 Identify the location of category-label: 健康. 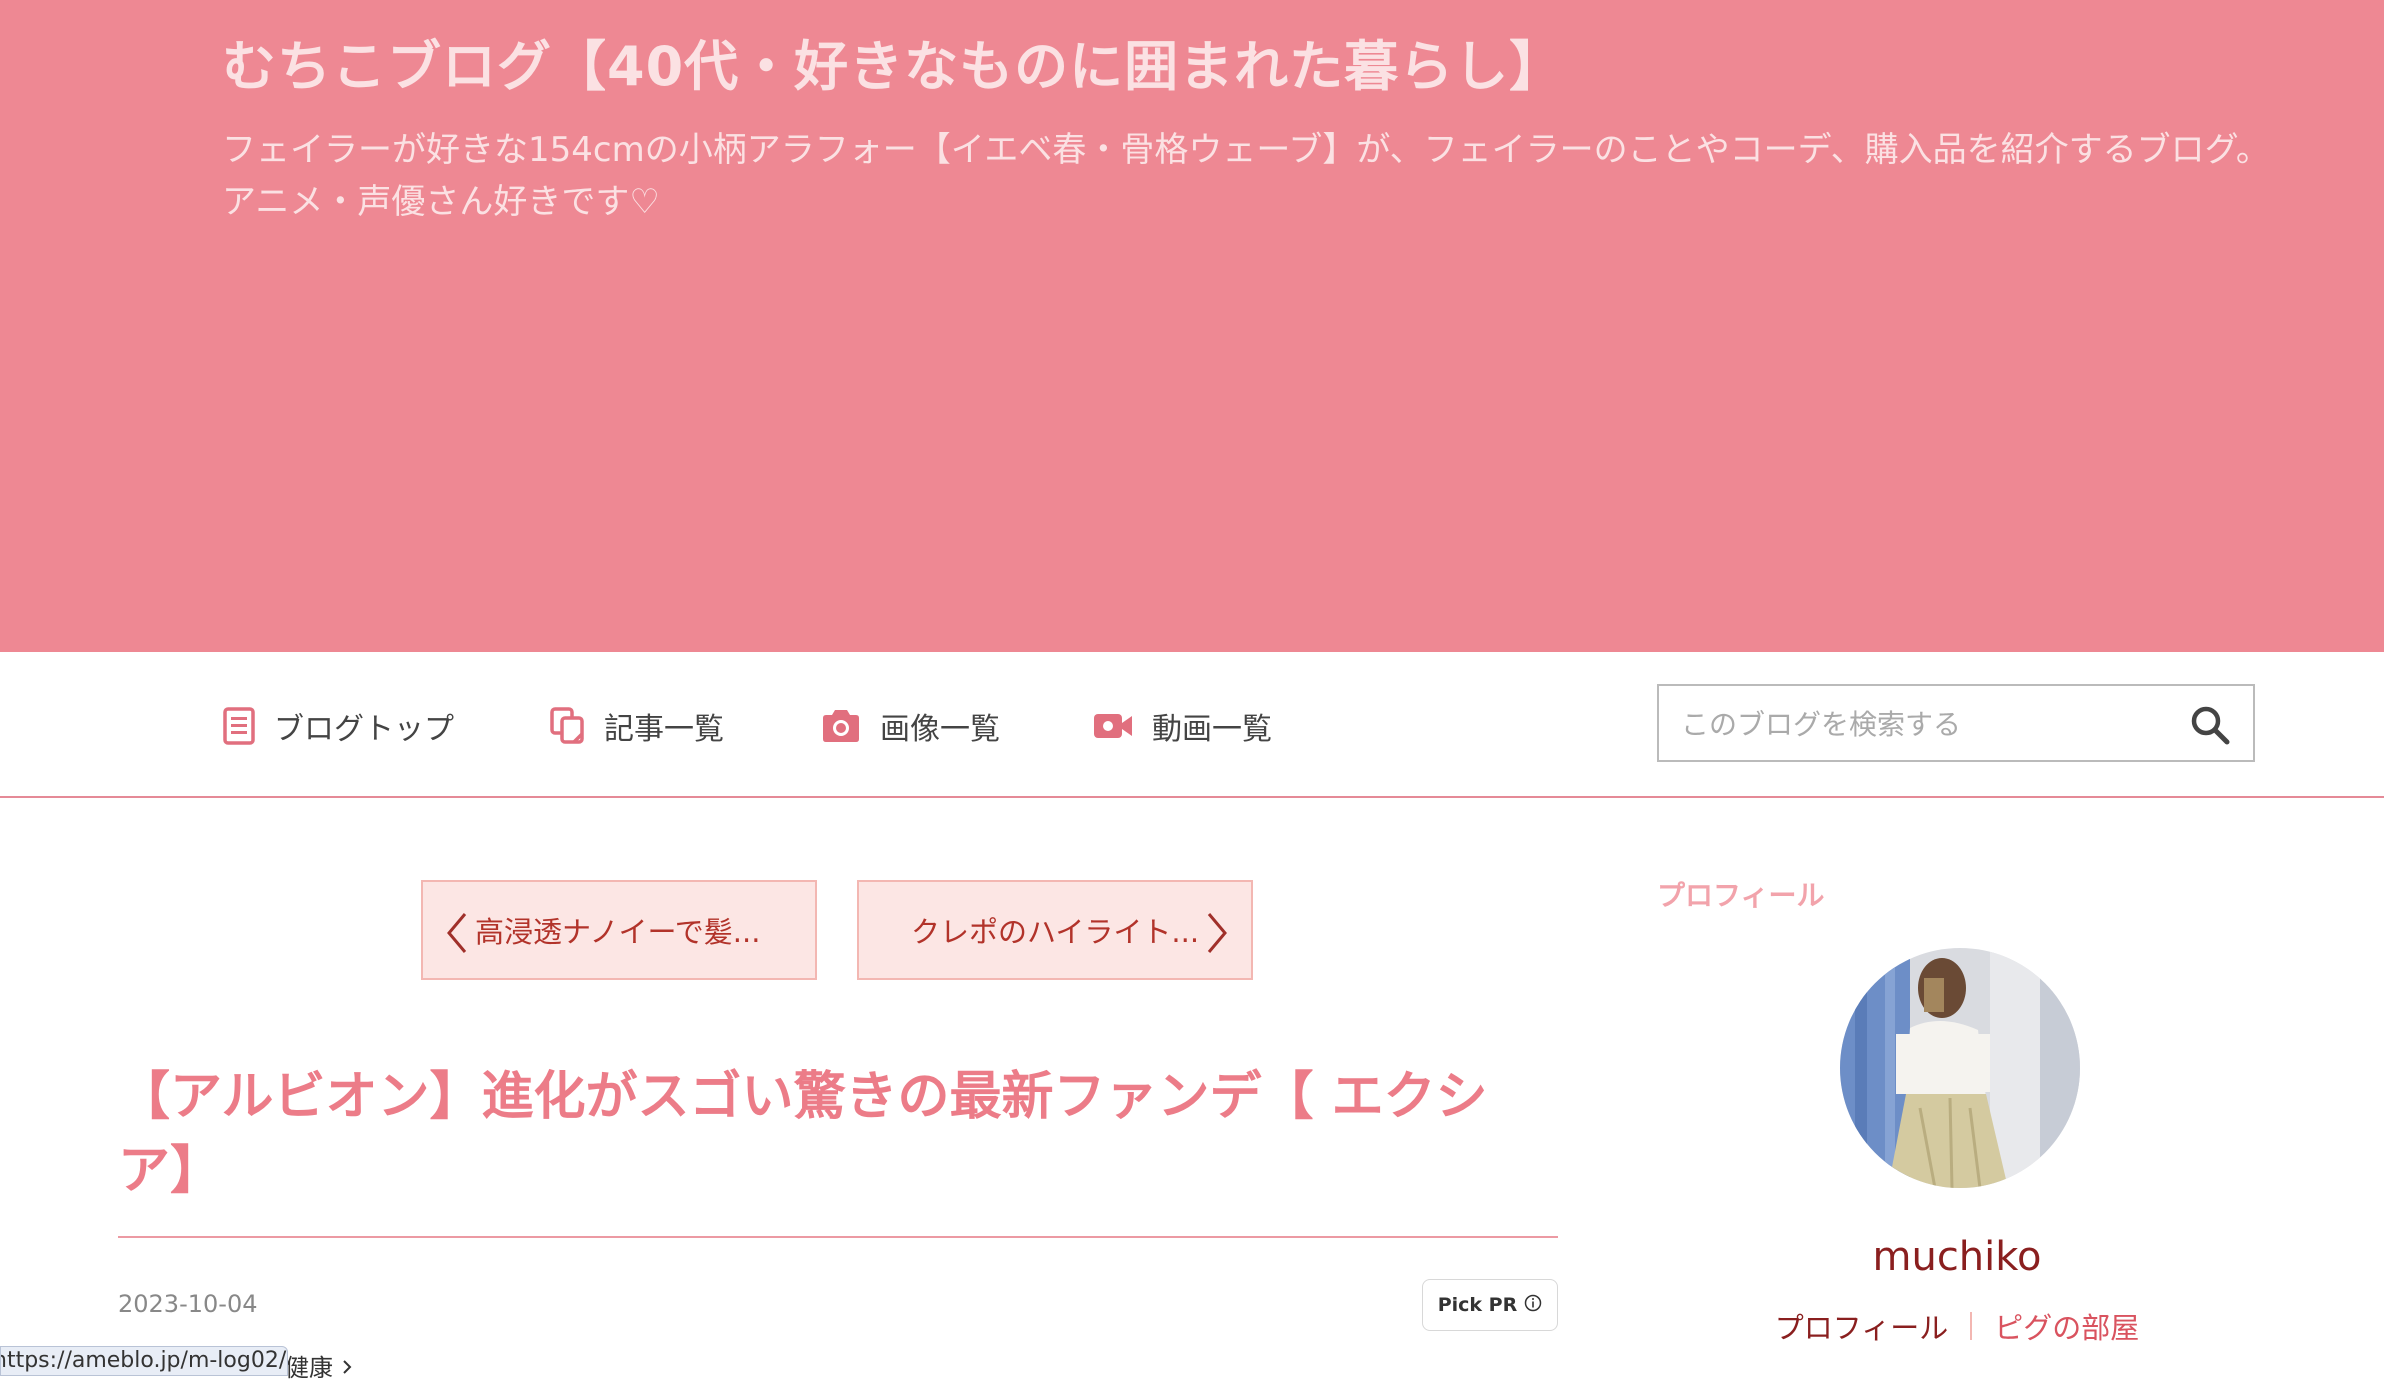
(309, 1368).